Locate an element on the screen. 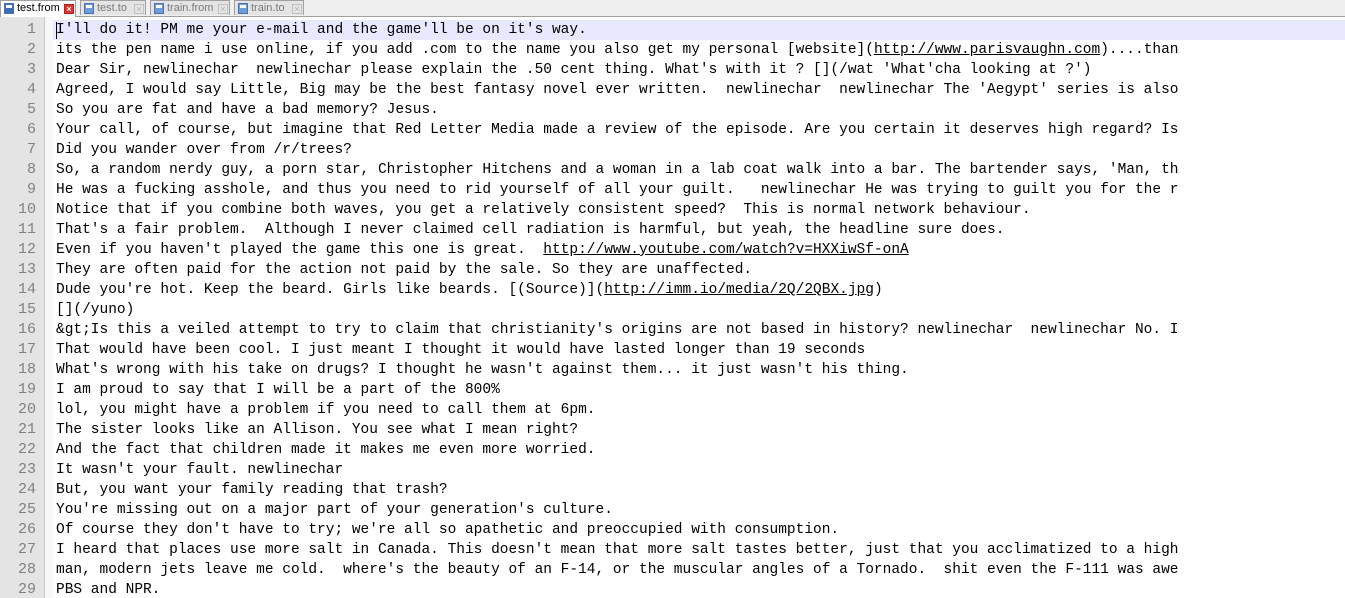 The image size is (1345, 598). url-link: http://imm.io/media/2Q/2QBX.jpg is located at coordinates (739, 290).